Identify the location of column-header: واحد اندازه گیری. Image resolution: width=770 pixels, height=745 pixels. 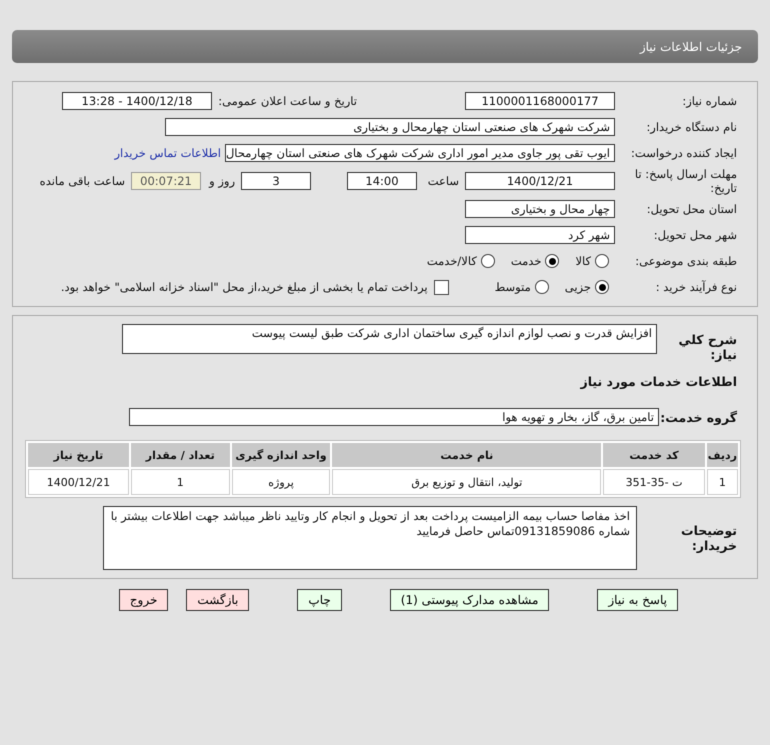
(281, 455).